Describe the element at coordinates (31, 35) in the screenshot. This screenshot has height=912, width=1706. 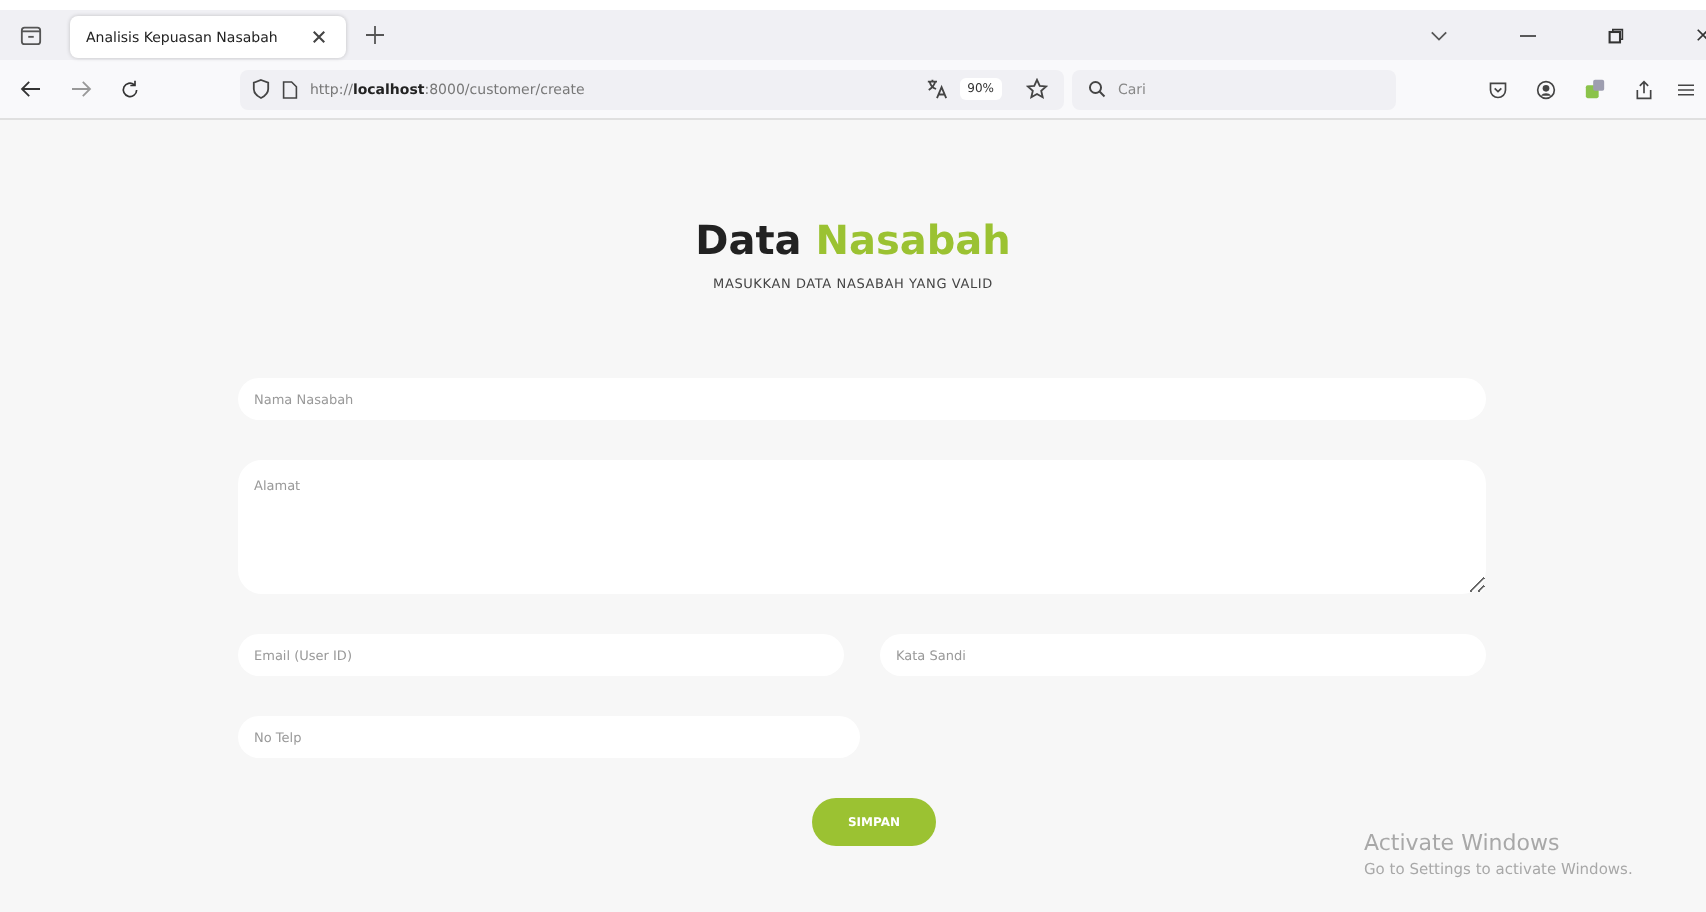
I see `tab-list-icon` at that location.